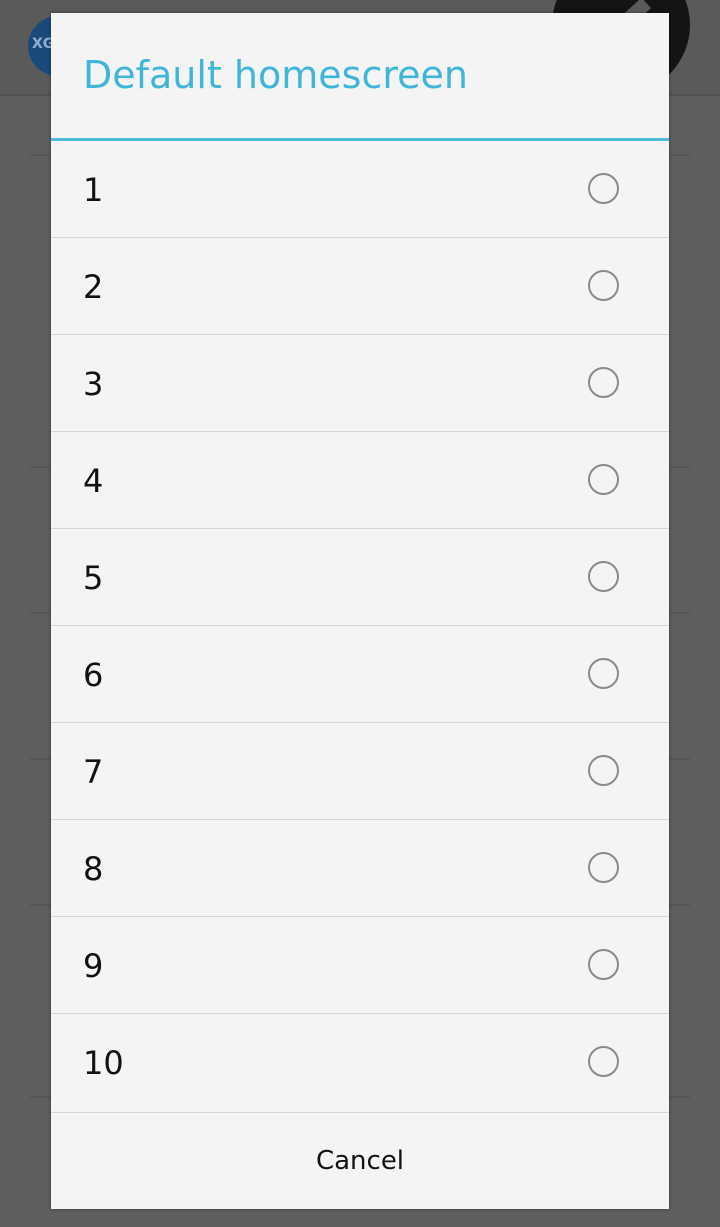 The height and width of the screenshot is (1227, 720). What do you see at coordinates (360, 577) in the screenshot?
I see `option-5: 5` at bounding box center [360, 577].